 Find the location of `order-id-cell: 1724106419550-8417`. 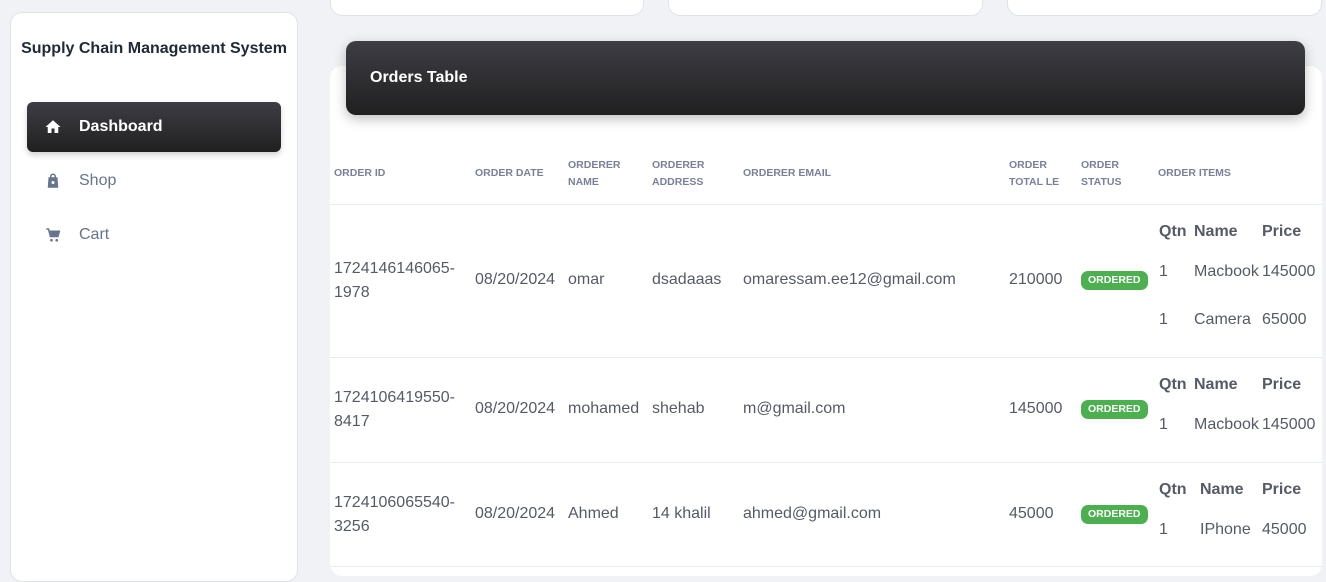

order-id-cell: 1724106419550-8417 is located at coordinates (395, 409).